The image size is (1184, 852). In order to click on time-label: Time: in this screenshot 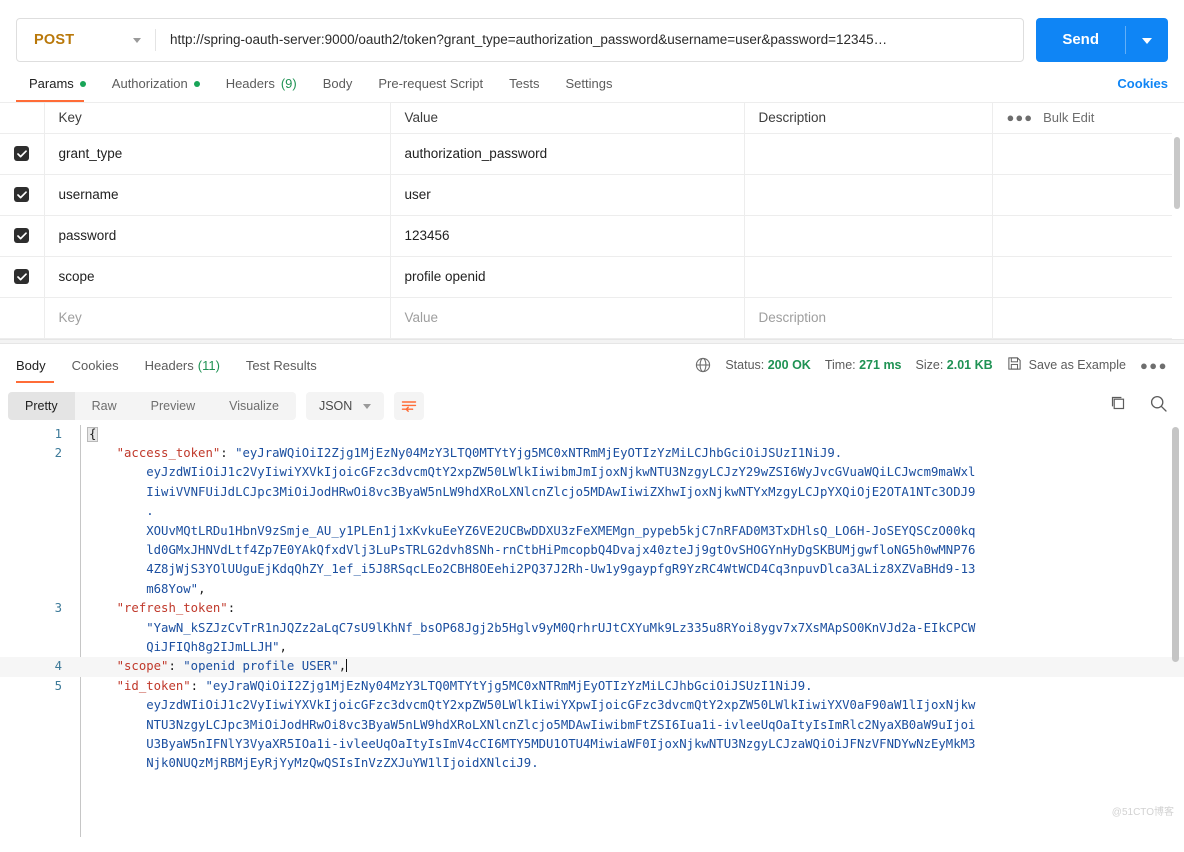, I will do `click(840, 365)`.